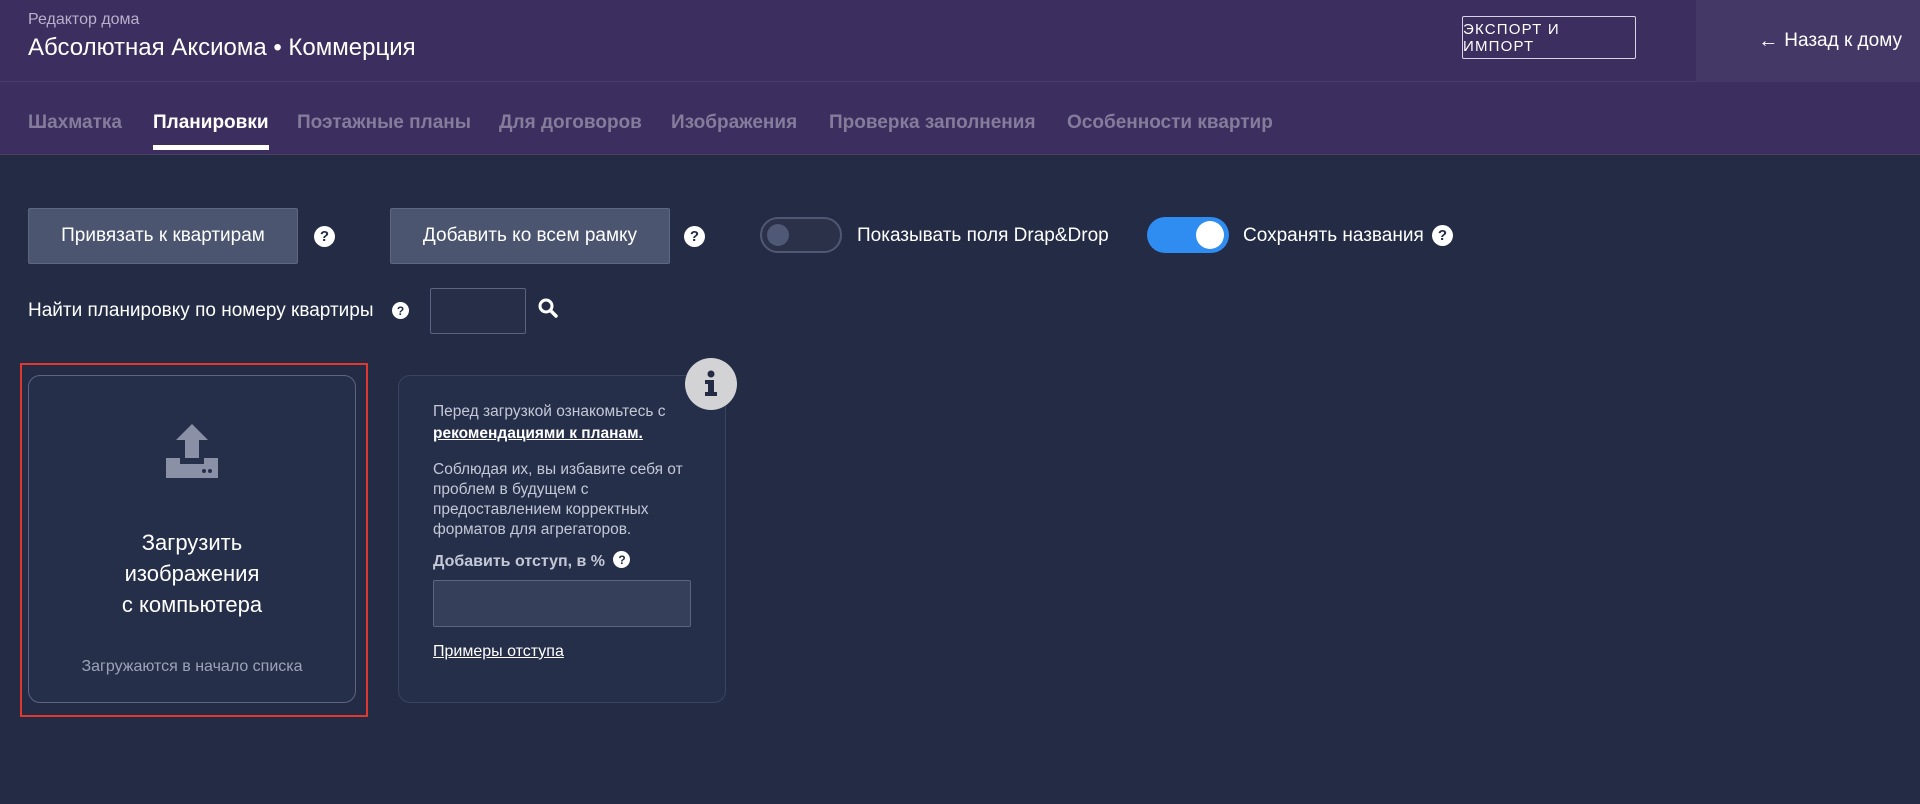 The image size is (1920, 804). What do you see at coordinates (1768, 40) in the screenshot?
I see `arrow-left-icon: ←` at bounding box center [1768, 40].